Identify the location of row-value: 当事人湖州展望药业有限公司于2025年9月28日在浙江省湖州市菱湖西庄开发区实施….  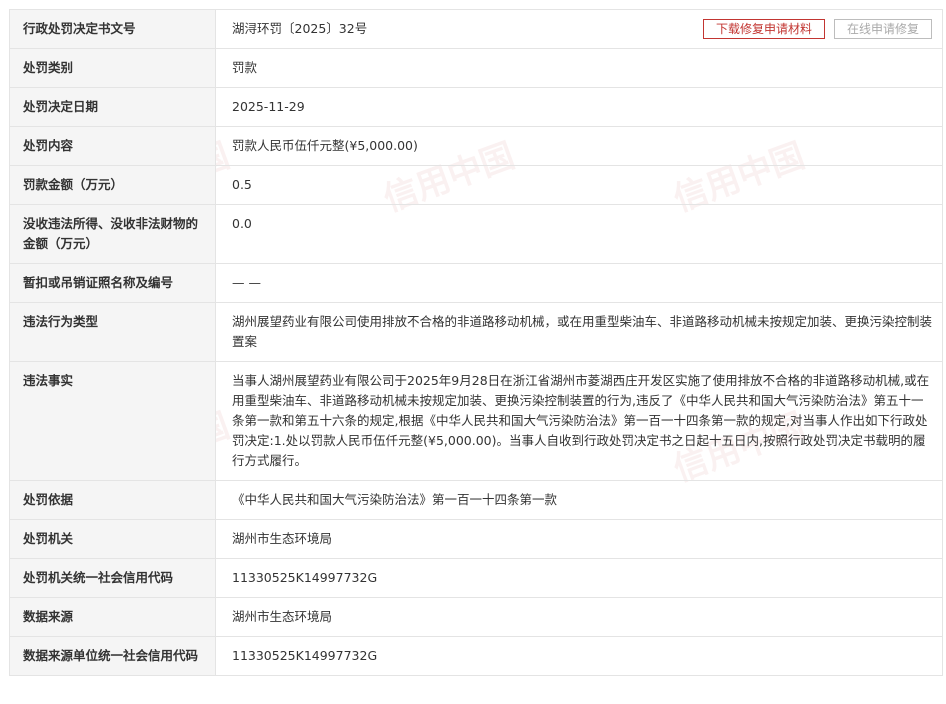
(579, 421).